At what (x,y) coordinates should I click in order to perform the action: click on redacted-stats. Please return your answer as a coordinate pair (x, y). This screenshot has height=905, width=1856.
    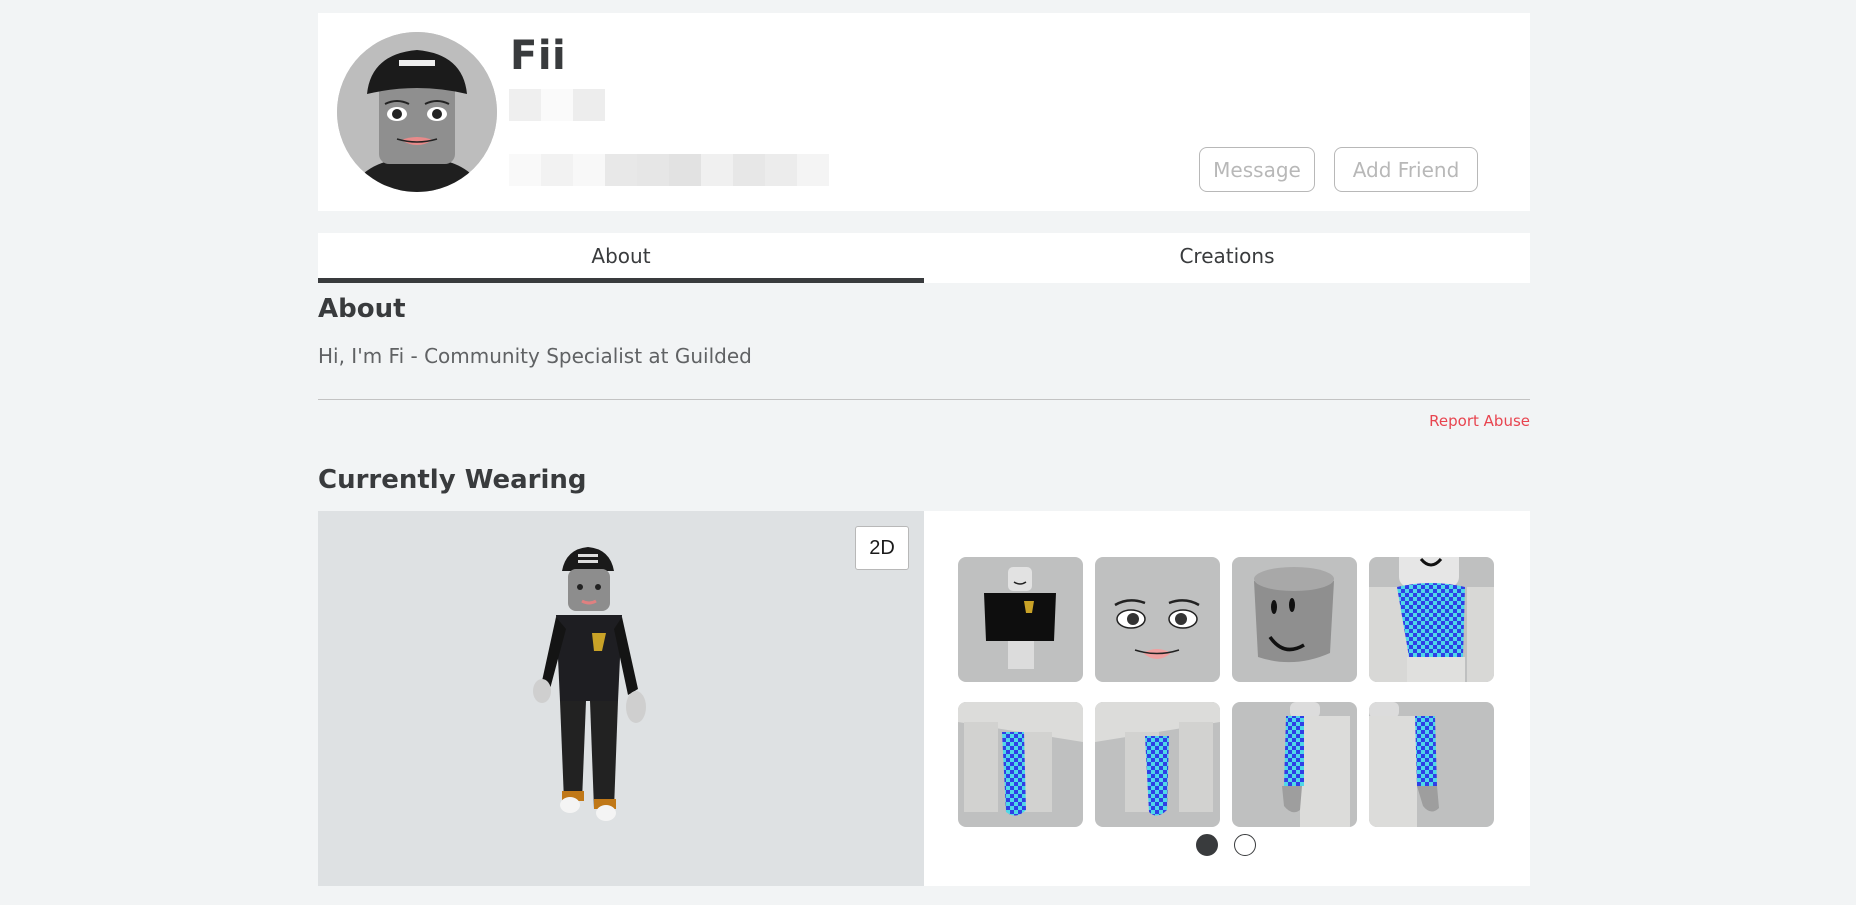
    Looking at the image, I should click on (669, 170).